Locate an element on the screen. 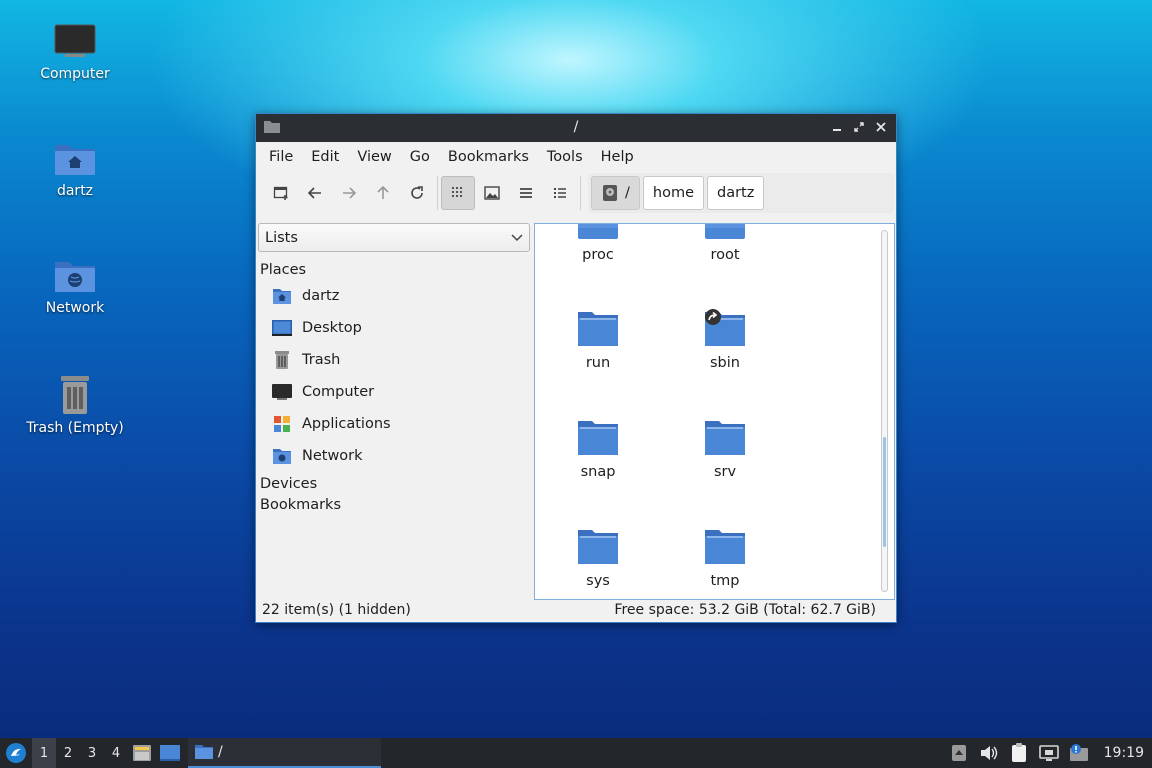 This screenshot has width=1152, height=768. breadcrumb-dartz: dartz is located at coordinates (736, 193).